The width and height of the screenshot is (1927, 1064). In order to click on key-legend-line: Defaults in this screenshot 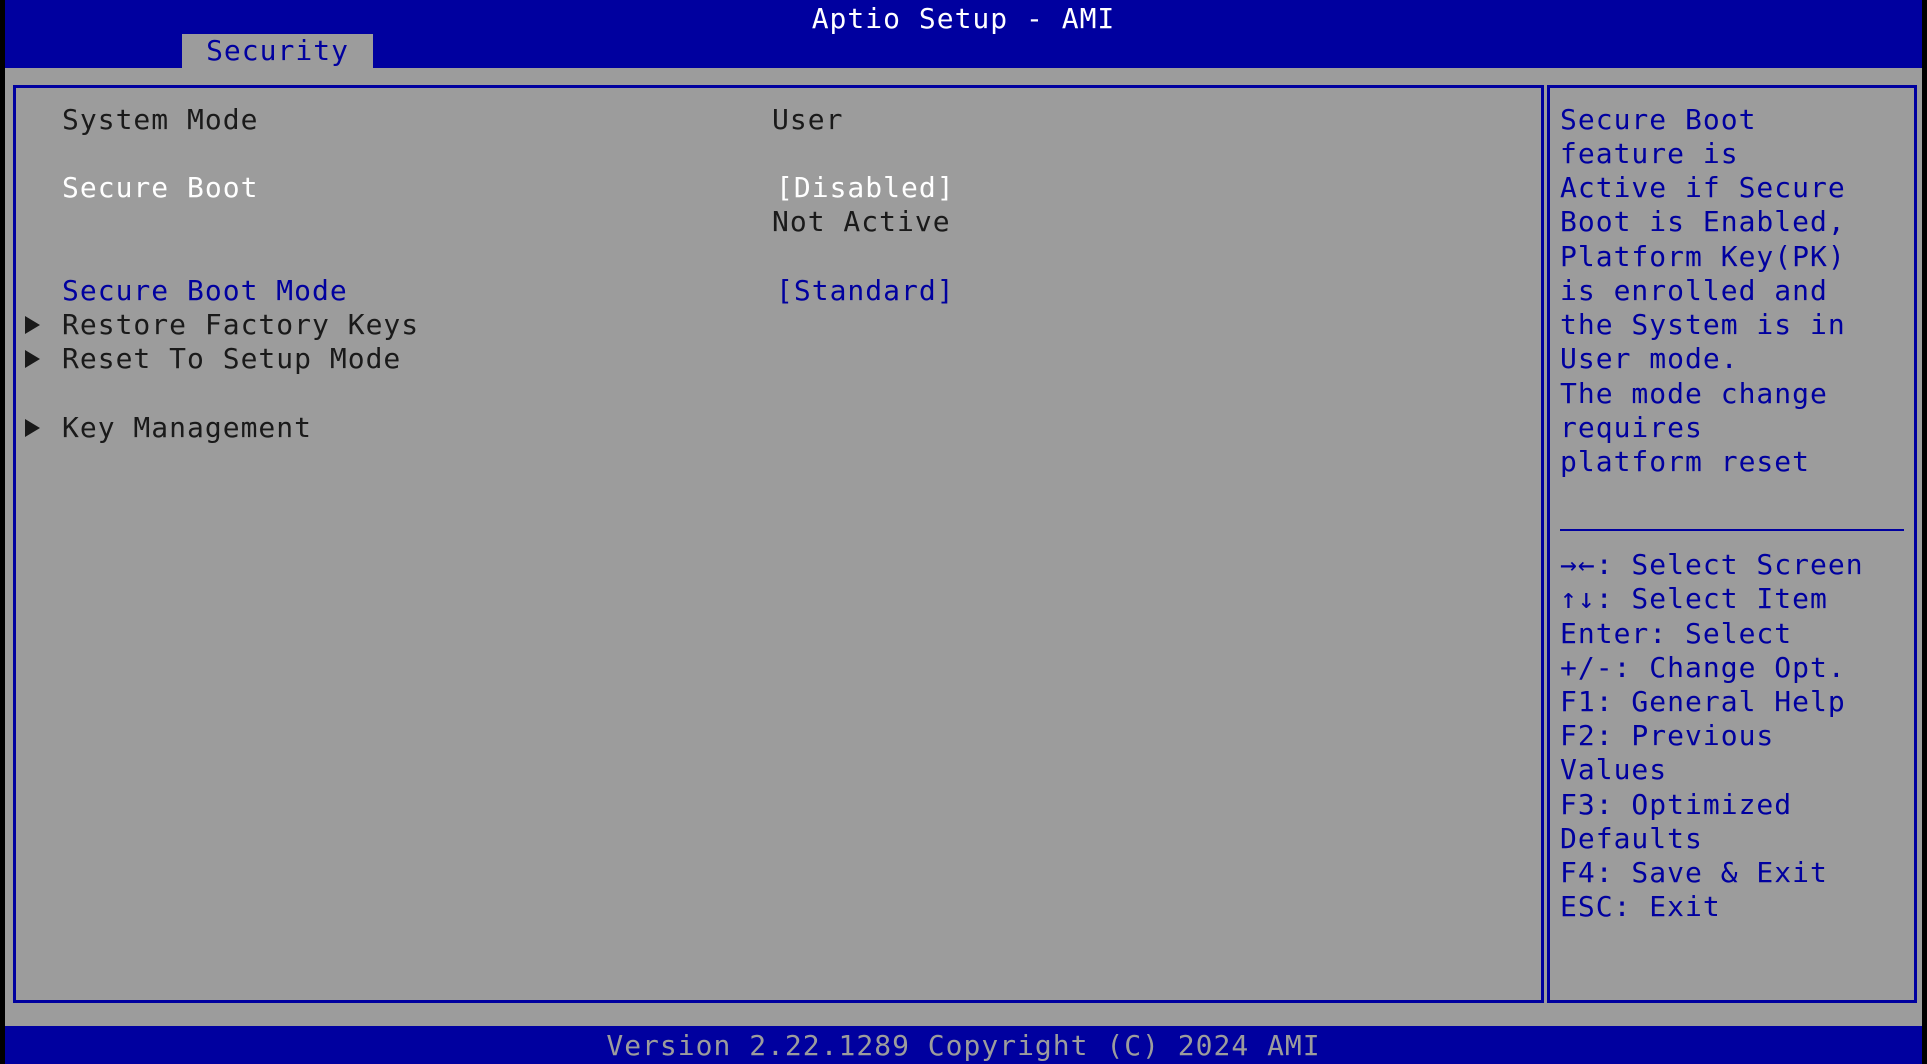, I will do `click(1631, 838)`.